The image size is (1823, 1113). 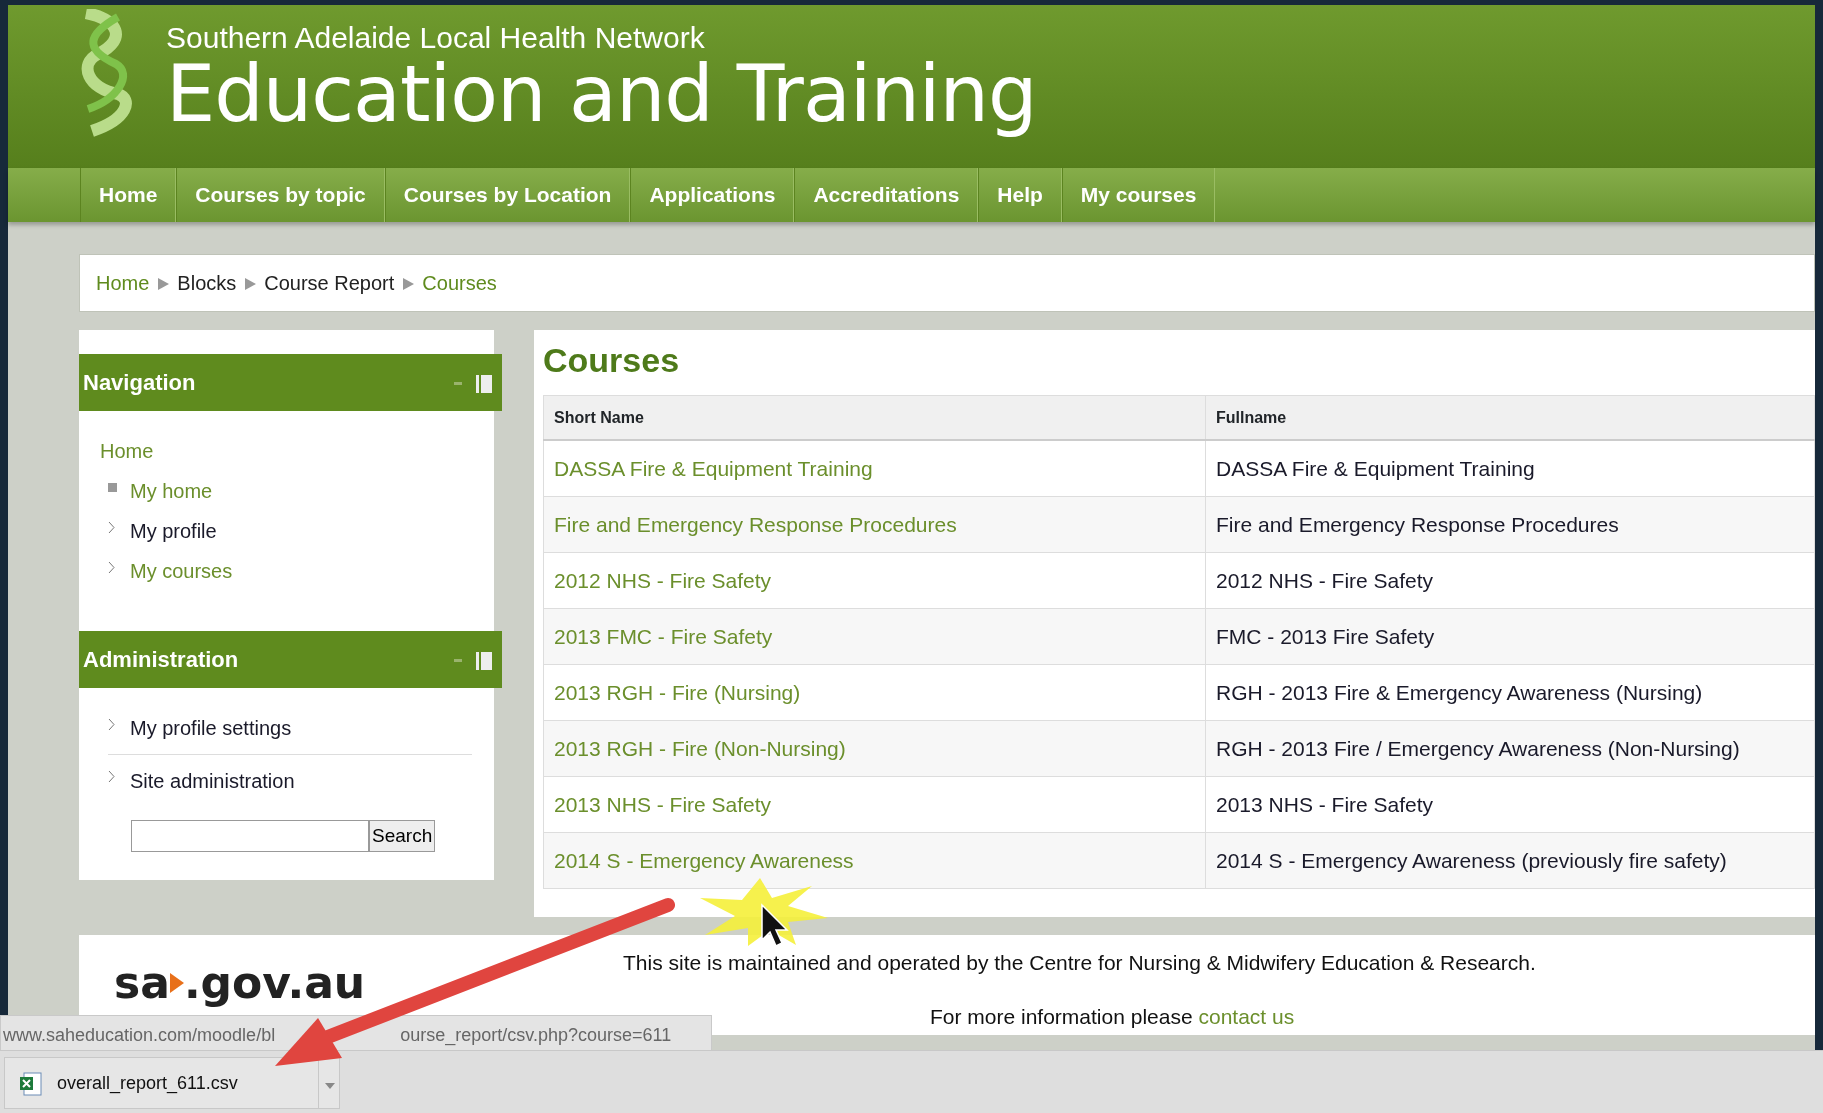 I want to click on column-header: Fullname, so click(x=1510, y=418).